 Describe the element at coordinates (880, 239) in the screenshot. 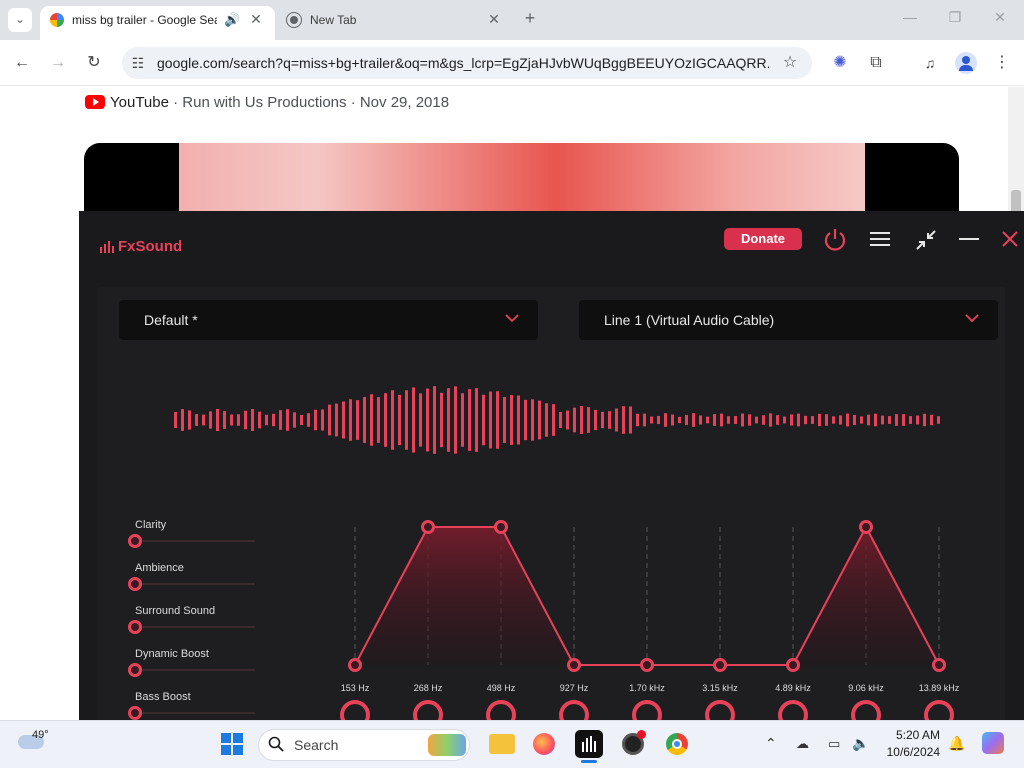

I see `hamburger-menu-icon` at that location.